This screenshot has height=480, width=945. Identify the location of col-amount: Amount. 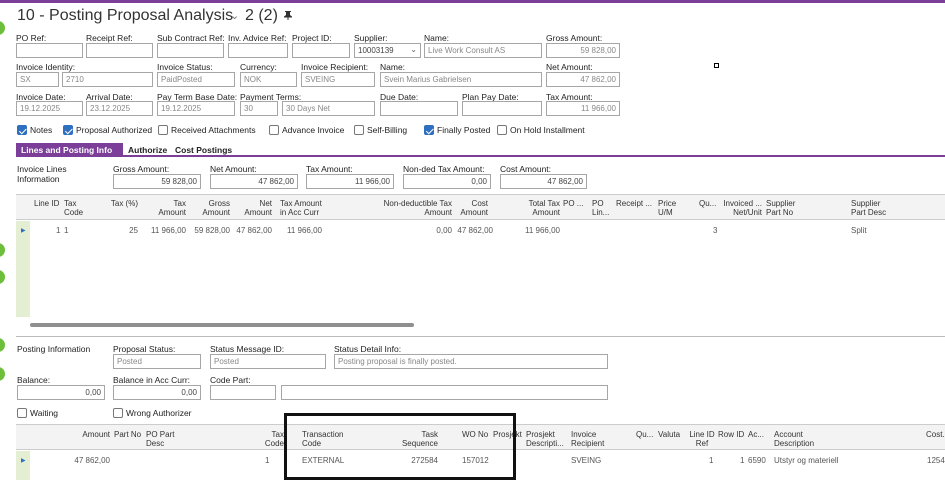
(91, 434).